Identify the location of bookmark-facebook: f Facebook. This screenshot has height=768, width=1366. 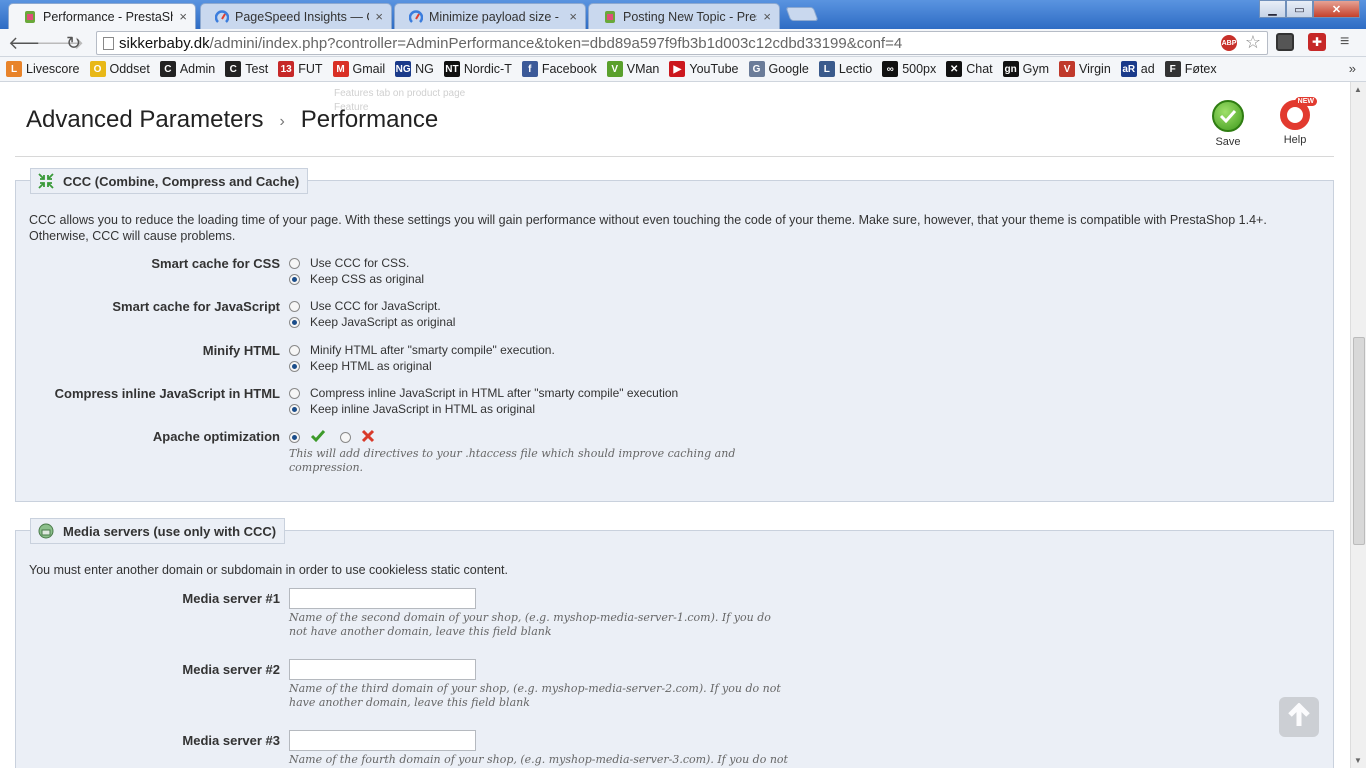
(559, 69).